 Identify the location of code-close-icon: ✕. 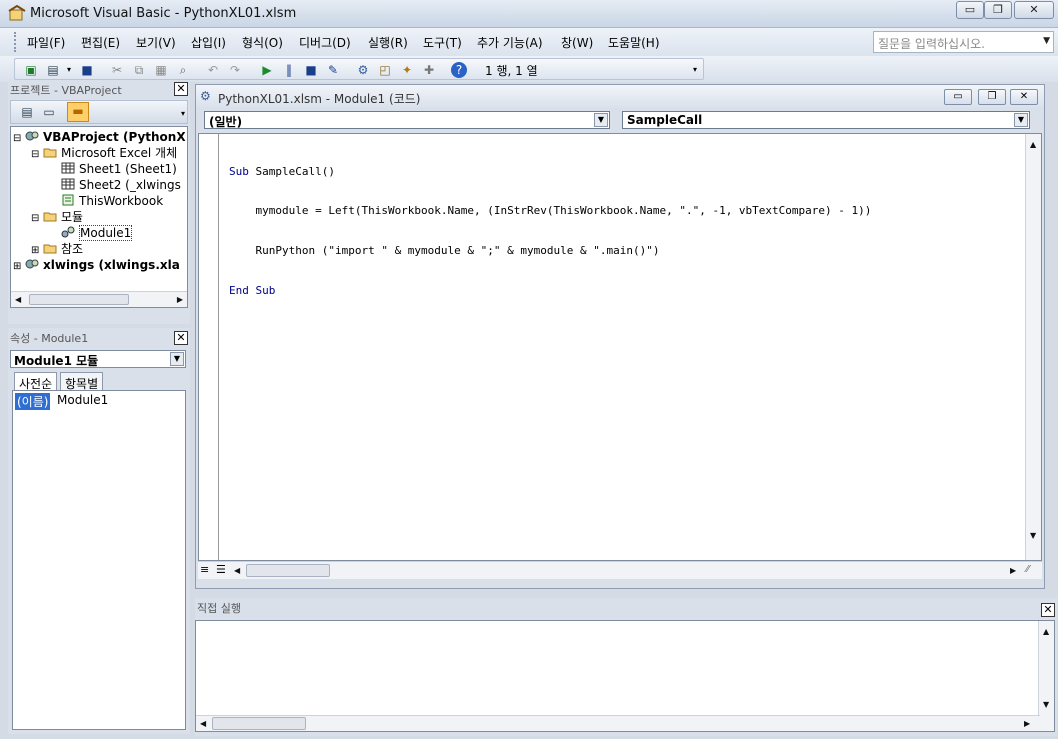
(1024, 97).